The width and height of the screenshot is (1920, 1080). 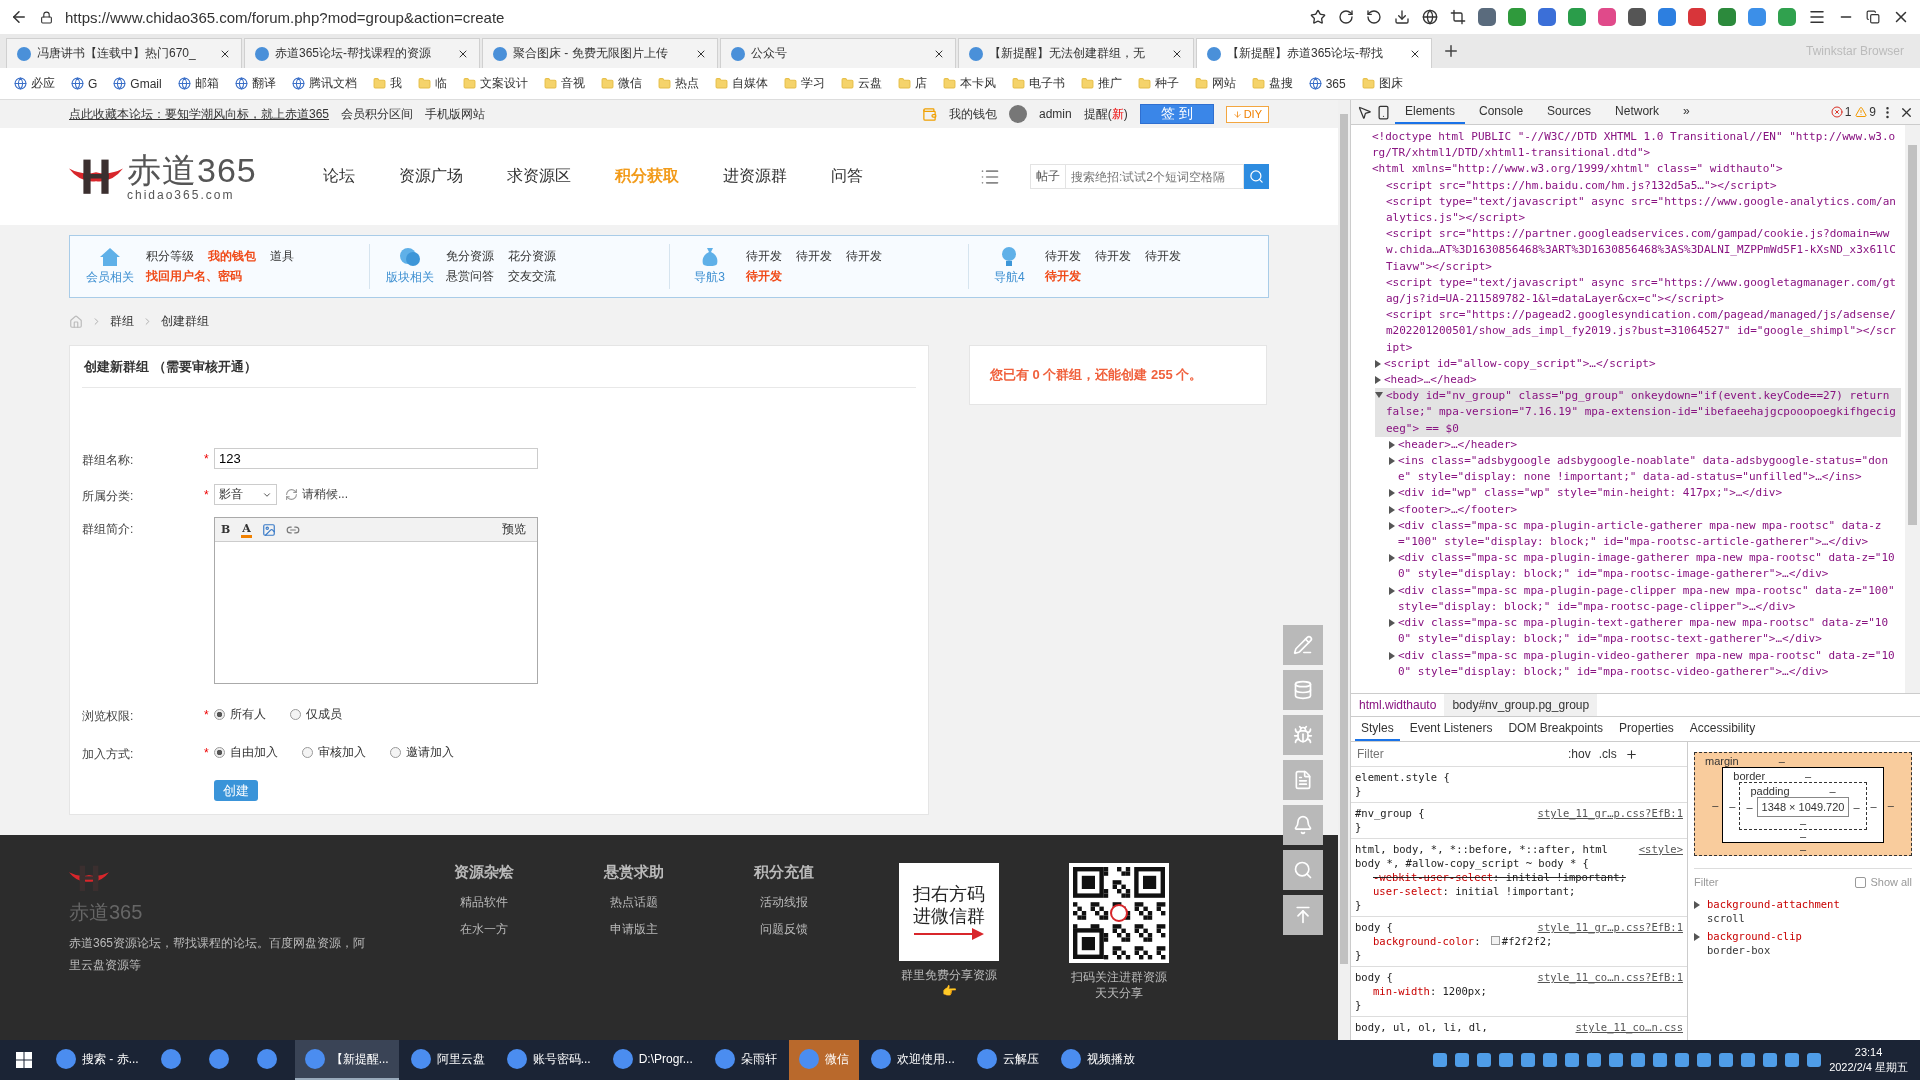 What do you see at coordinates (1646, 729) in the screenshot?
I see `styles-tab: Properties` at bounding box center [1646, 729].